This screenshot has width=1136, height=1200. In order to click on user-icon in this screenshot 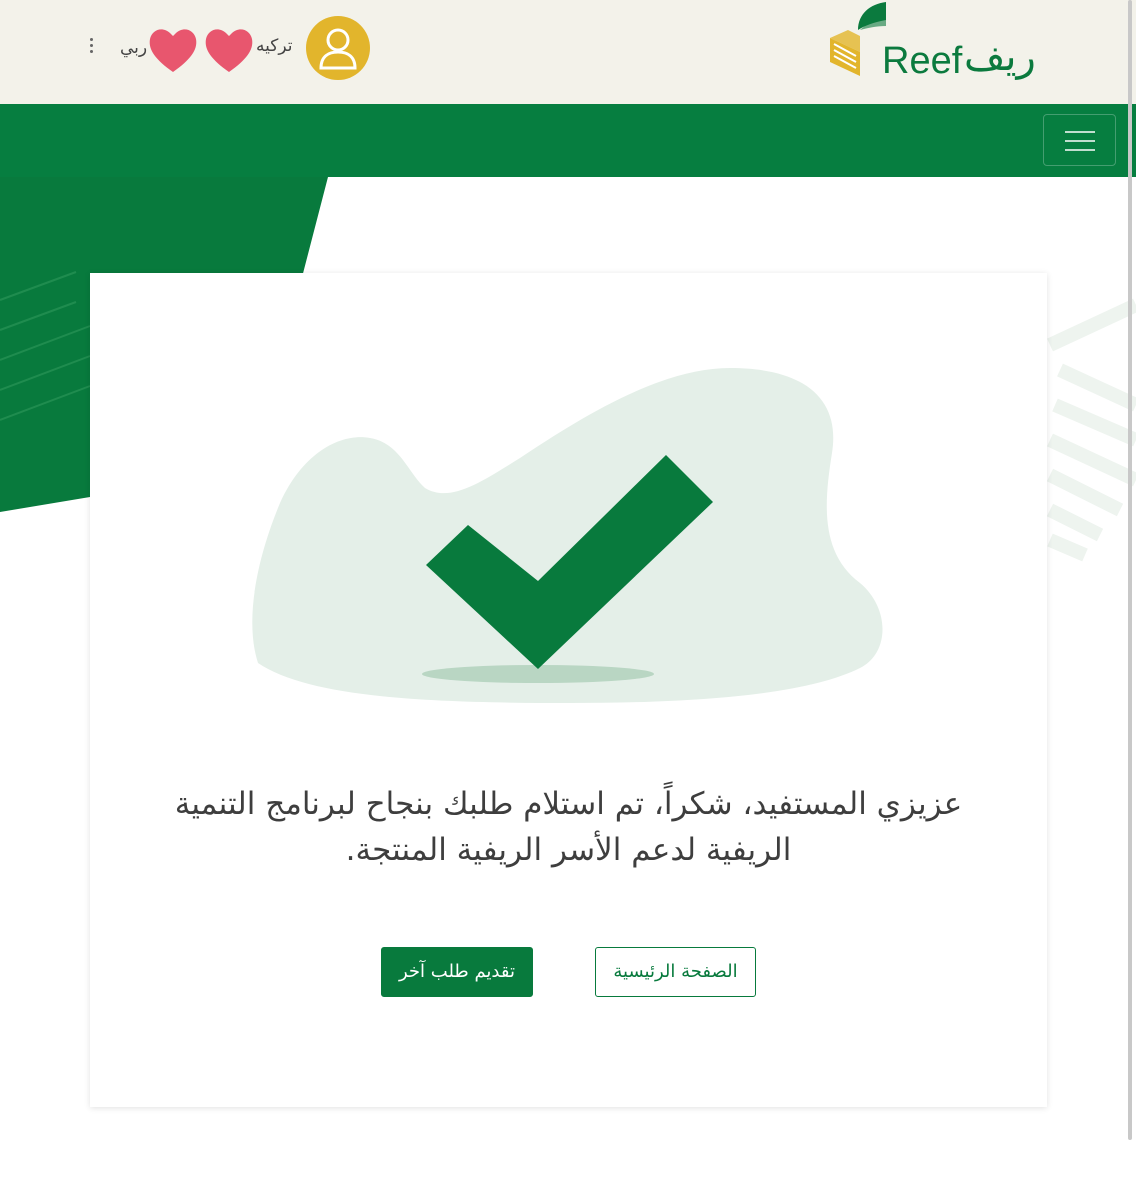, I will do `click(338, 49)`.